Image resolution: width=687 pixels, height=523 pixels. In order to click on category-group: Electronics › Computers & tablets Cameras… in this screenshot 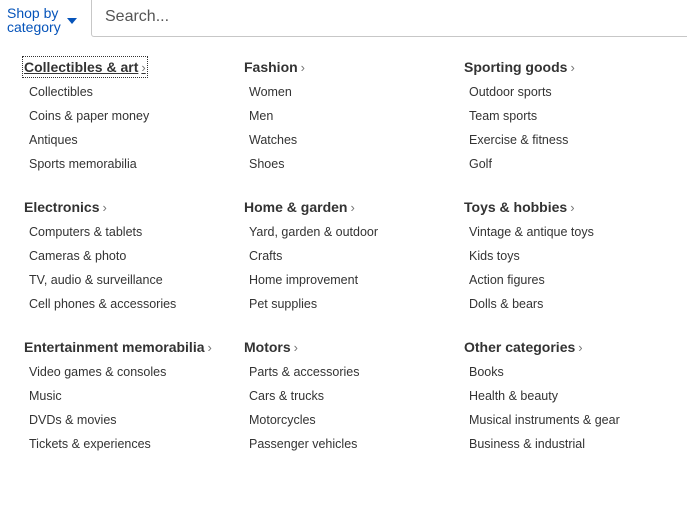, I will do `click(131, 267)`.